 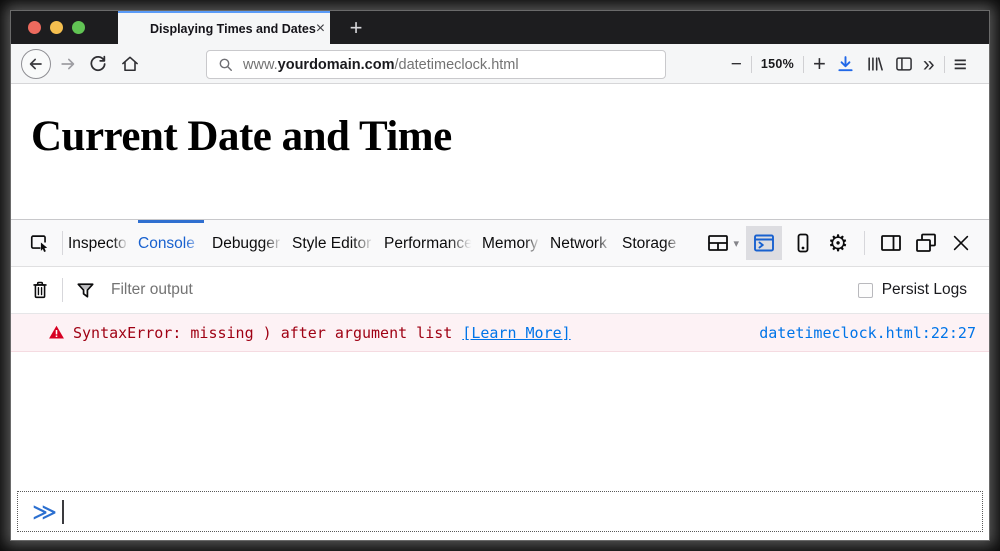 I want to click on search-icon, so click(x=225, y=64).